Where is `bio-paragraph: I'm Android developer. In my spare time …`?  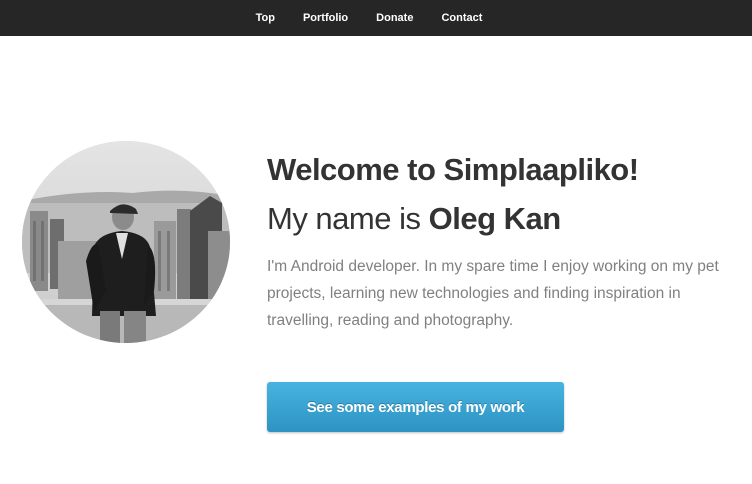 bio-paragraph: I'm Android developer. In my spare time … is located at coordinates (493, 293).